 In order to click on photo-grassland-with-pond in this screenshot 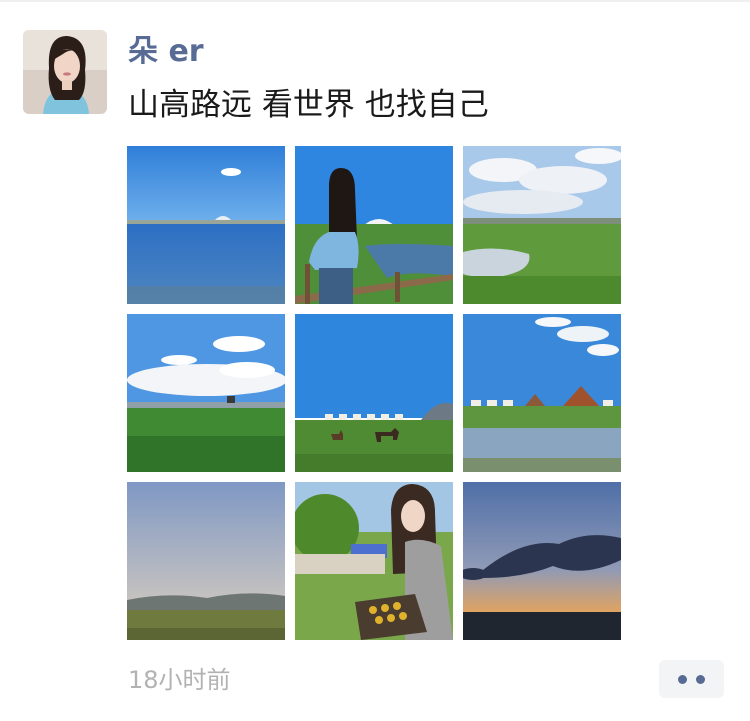, I will do `click(542, 225)`.